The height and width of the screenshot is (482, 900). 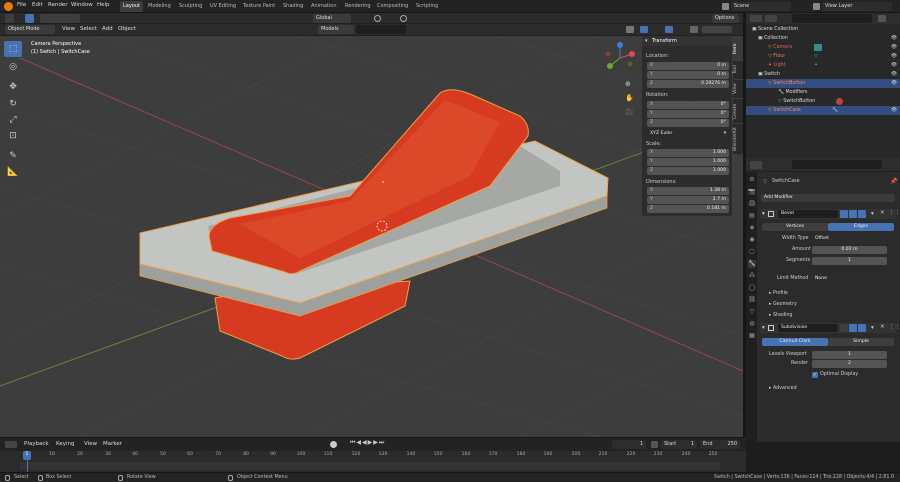 I want to click on sidebar-tab-item: Item, so click(x=738, y=49).